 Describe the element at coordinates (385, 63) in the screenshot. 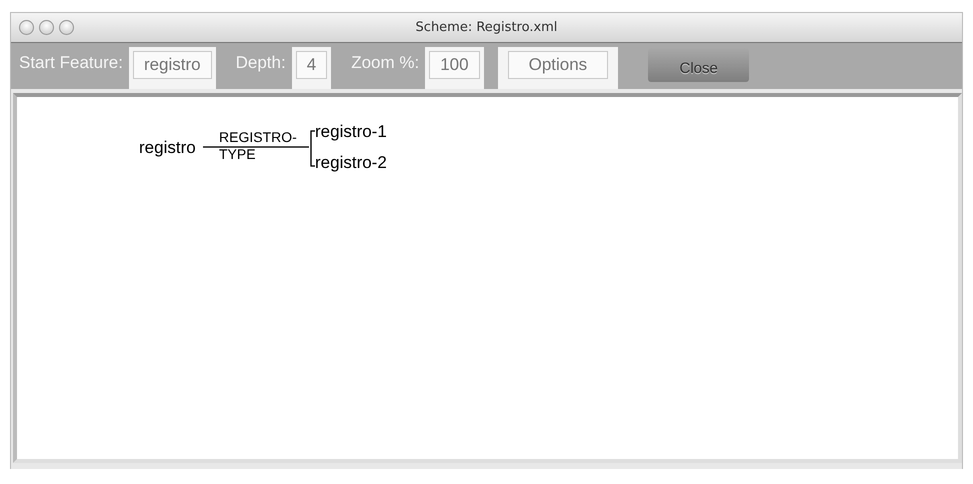

I see `field-label: Zoom %:` at that location.